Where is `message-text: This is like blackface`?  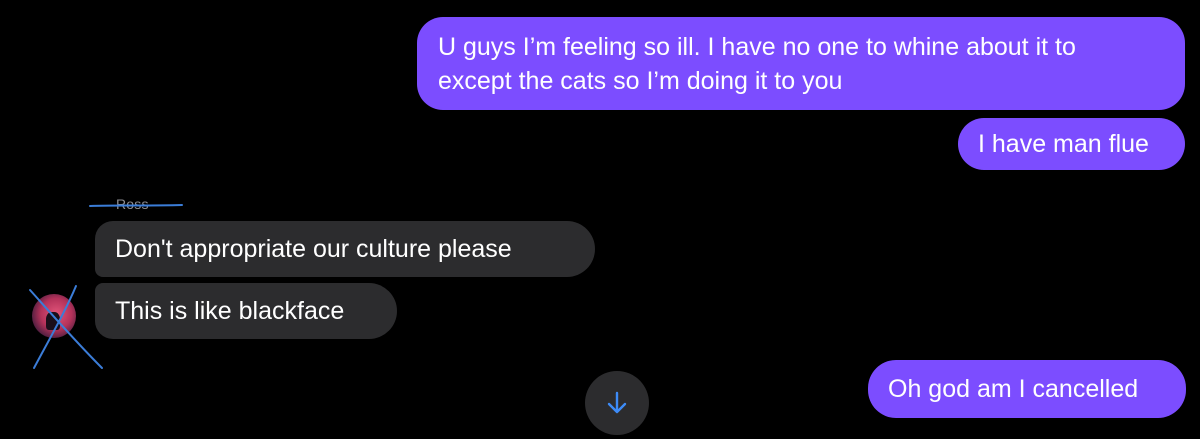
message-text: This is like blackface is located at coordinates (230, 311).